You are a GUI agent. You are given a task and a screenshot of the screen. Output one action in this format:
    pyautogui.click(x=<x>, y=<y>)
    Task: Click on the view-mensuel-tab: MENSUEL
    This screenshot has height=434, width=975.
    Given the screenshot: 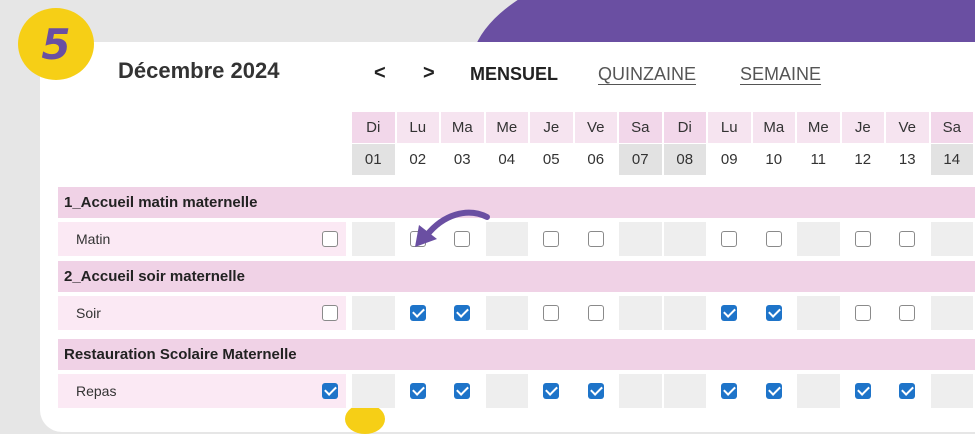 What is the action you would take?
    pyautogui.click(x=514, y=74)
    